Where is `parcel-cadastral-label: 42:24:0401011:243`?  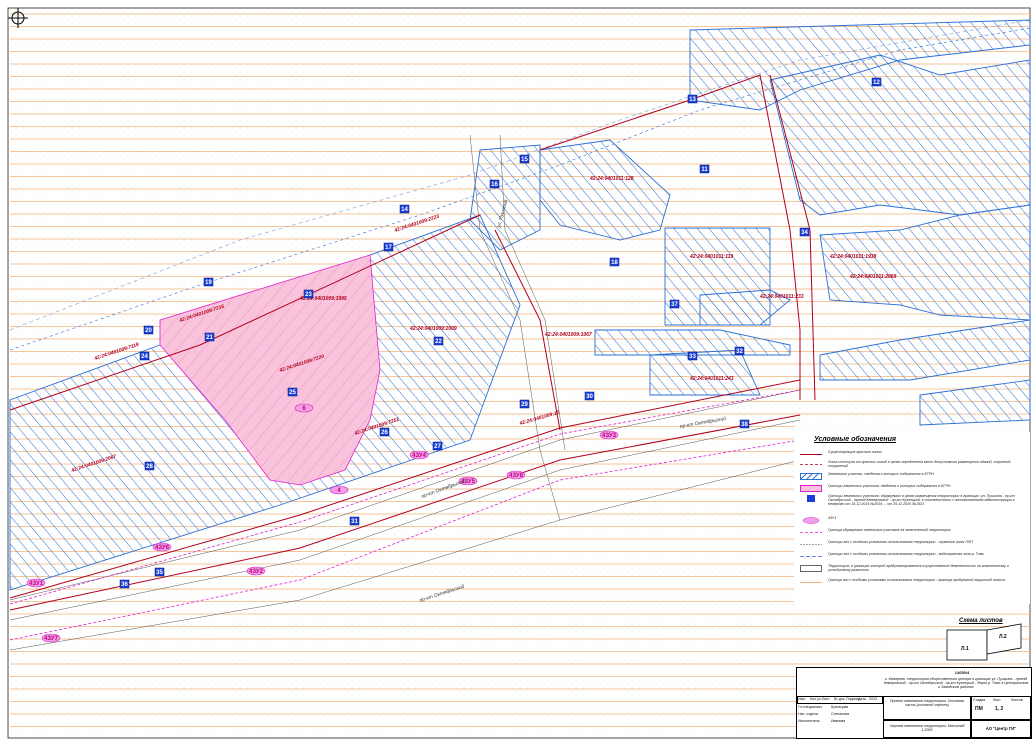 parcel-cadastral-label: 42:24:0401011:243 is located at coordinates (711, 379).